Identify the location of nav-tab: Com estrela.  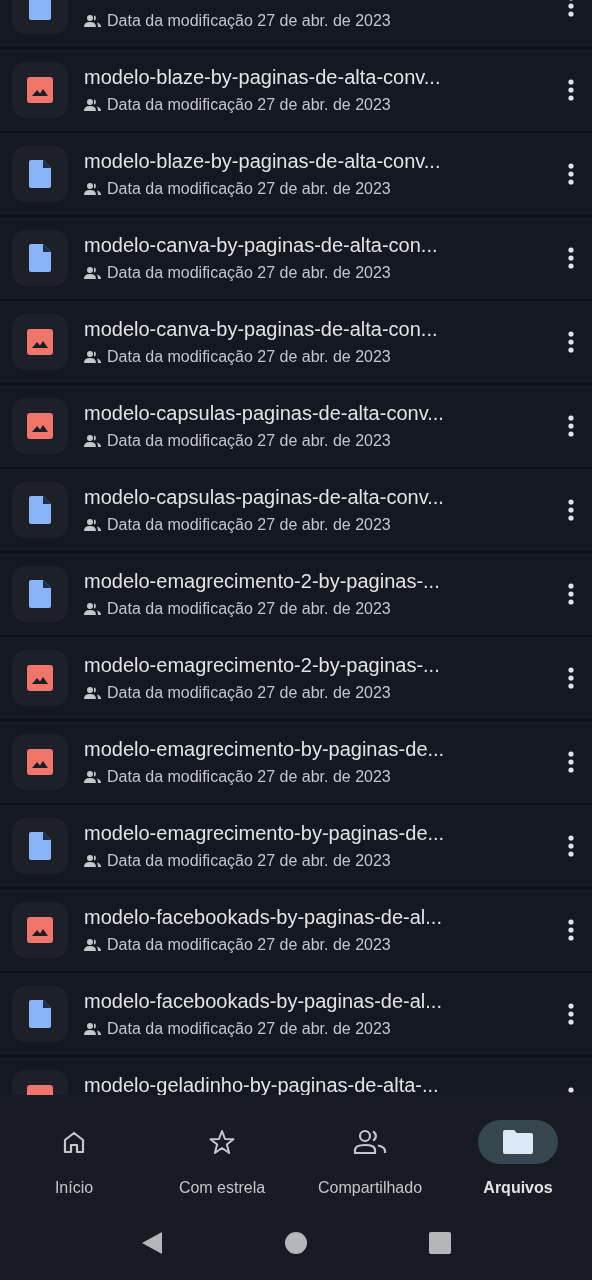
(222, 1160).